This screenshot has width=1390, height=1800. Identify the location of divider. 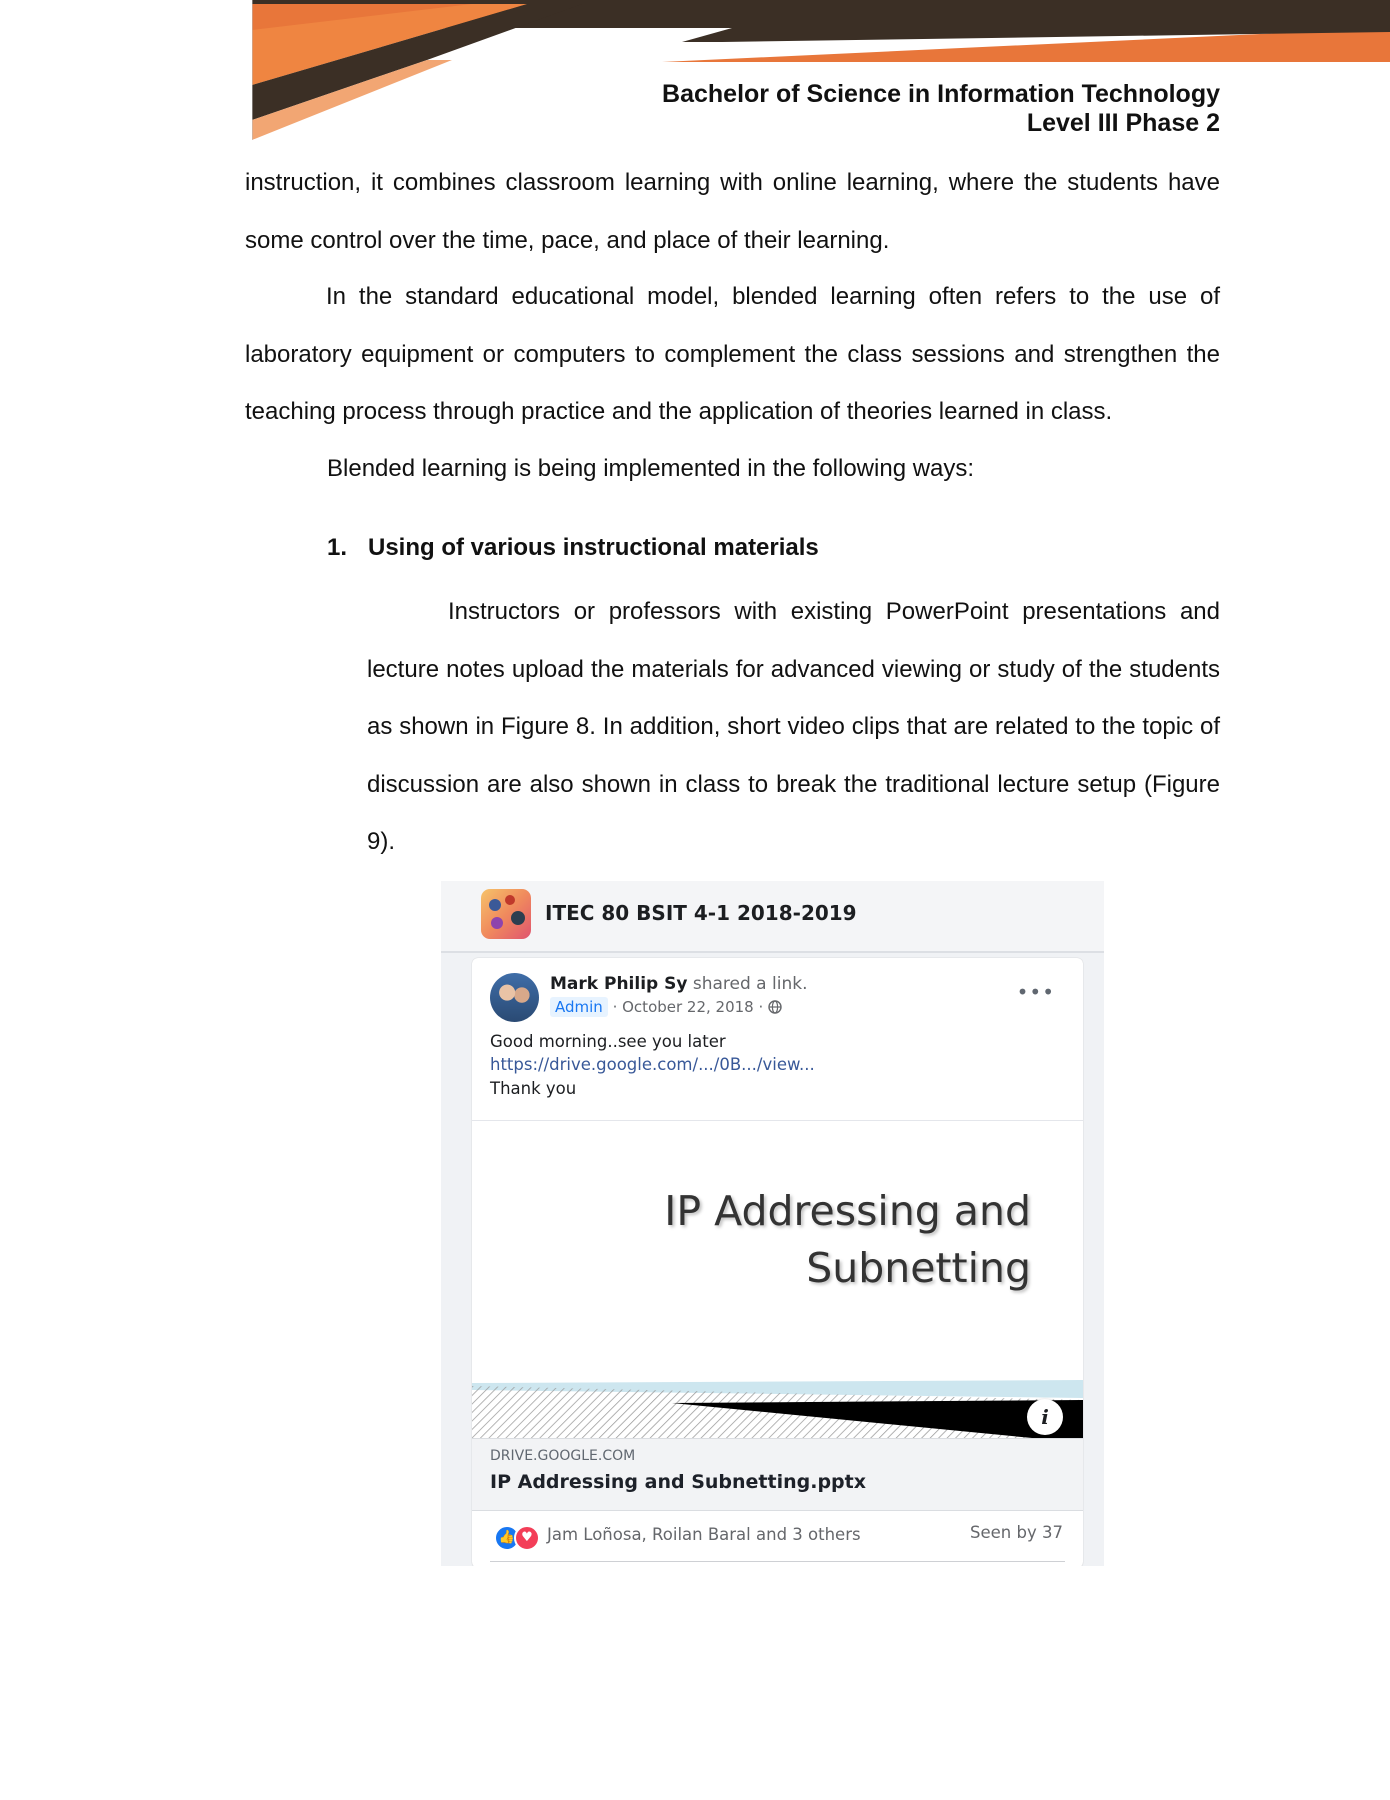
(777, 1561).